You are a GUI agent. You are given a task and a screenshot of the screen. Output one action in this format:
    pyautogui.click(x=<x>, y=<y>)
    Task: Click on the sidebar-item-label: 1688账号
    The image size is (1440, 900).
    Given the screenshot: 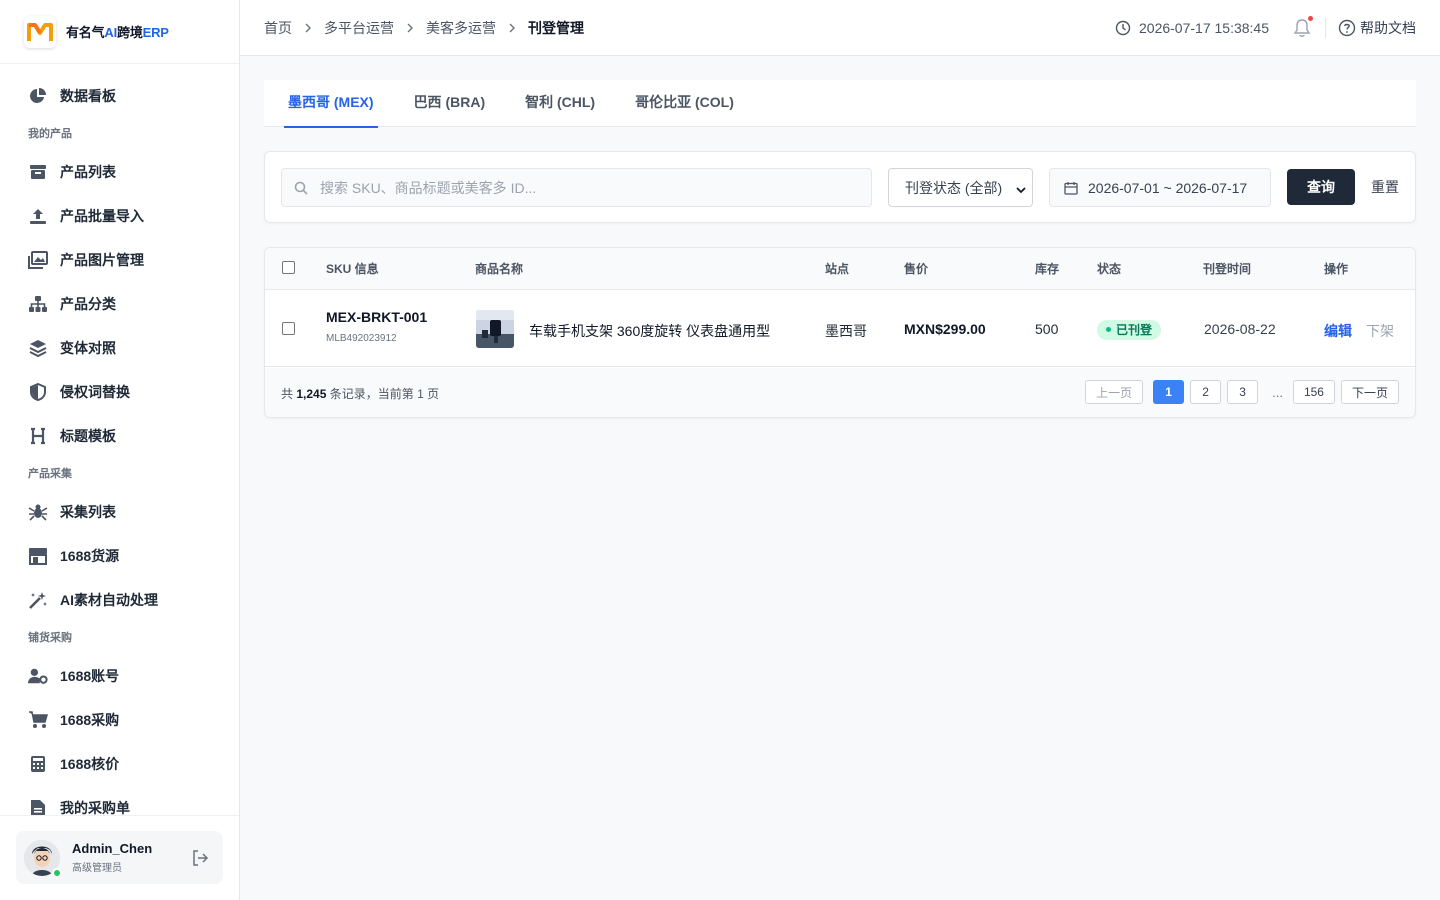 What is the action you would take?
    pyautogui.click(x=90, y=676)
    